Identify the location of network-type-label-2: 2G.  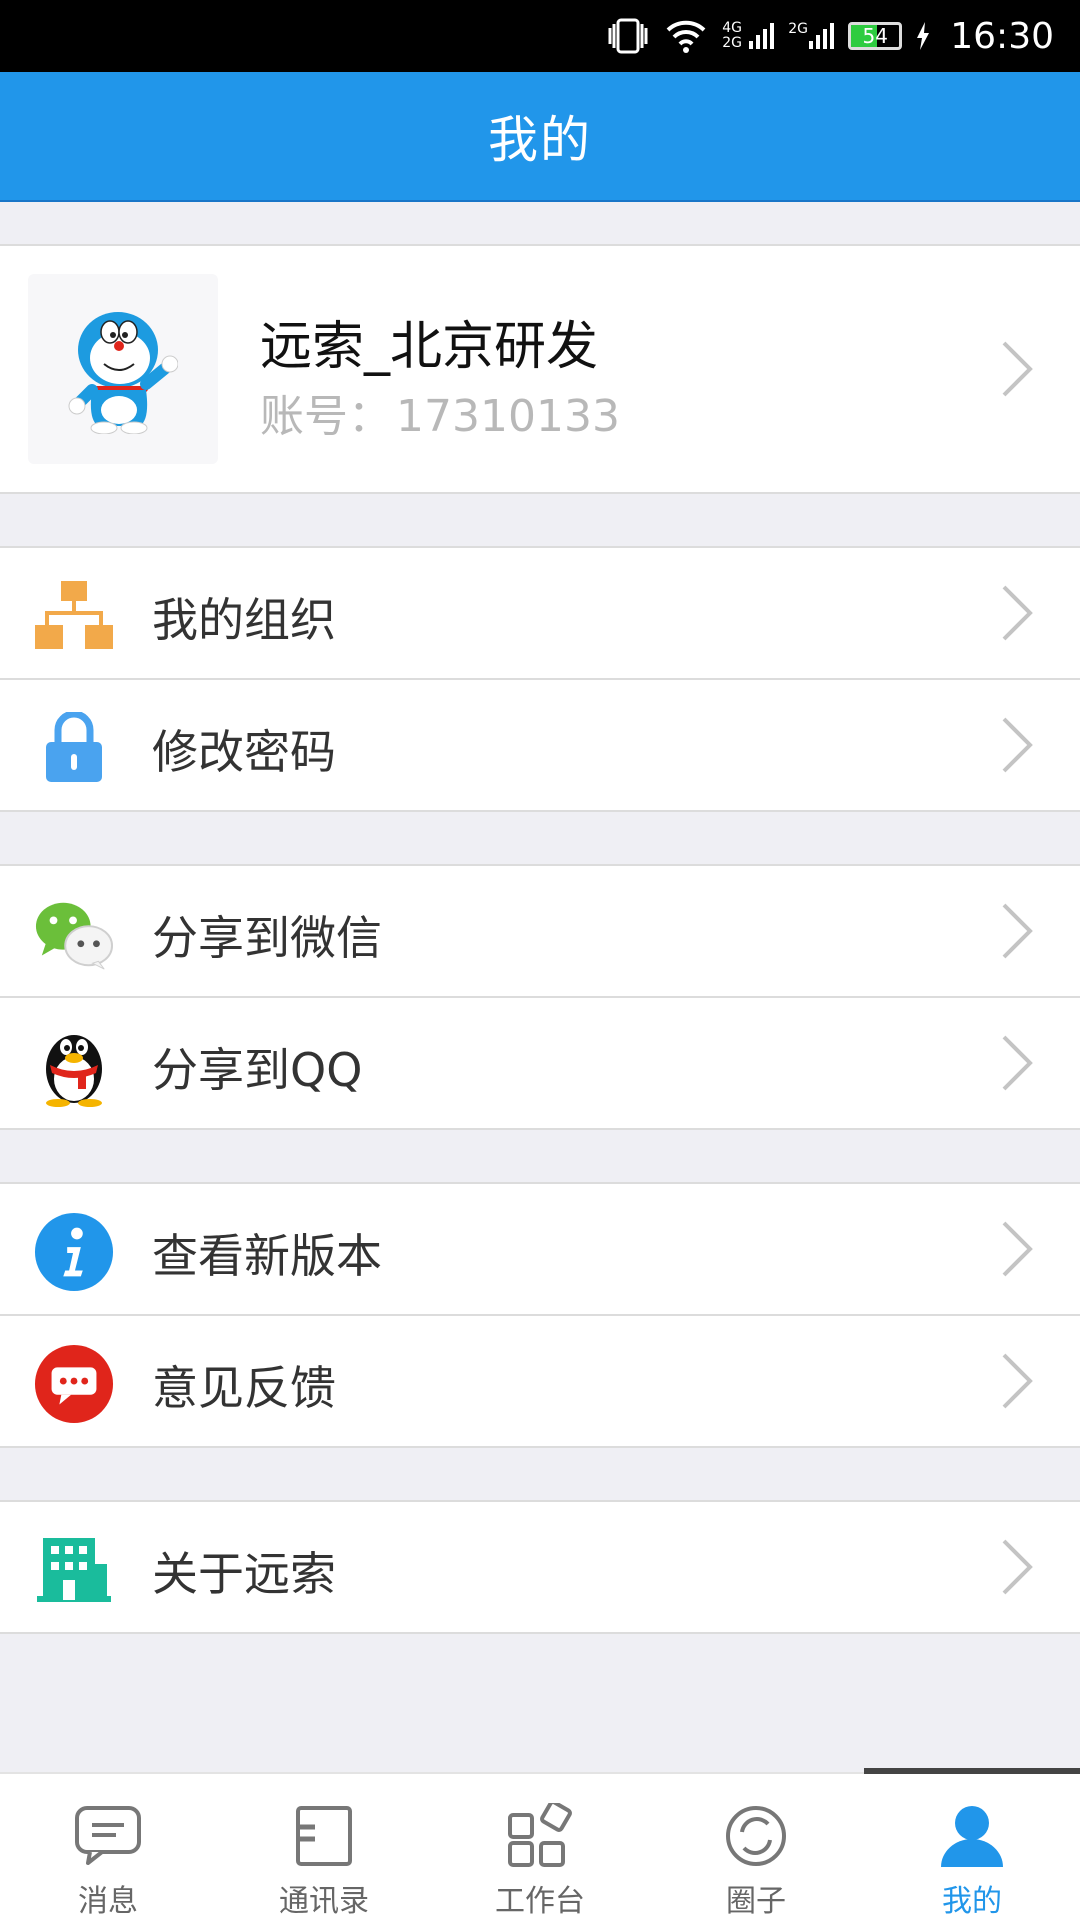
(798, 29).